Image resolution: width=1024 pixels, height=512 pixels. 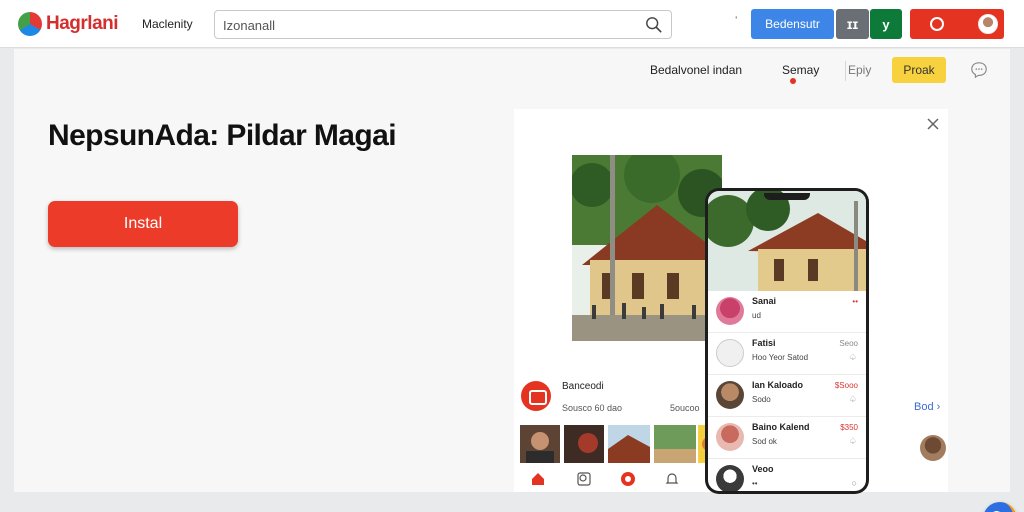 I want to click on chevron-icon: ˈ, so click(x=736, y=21).